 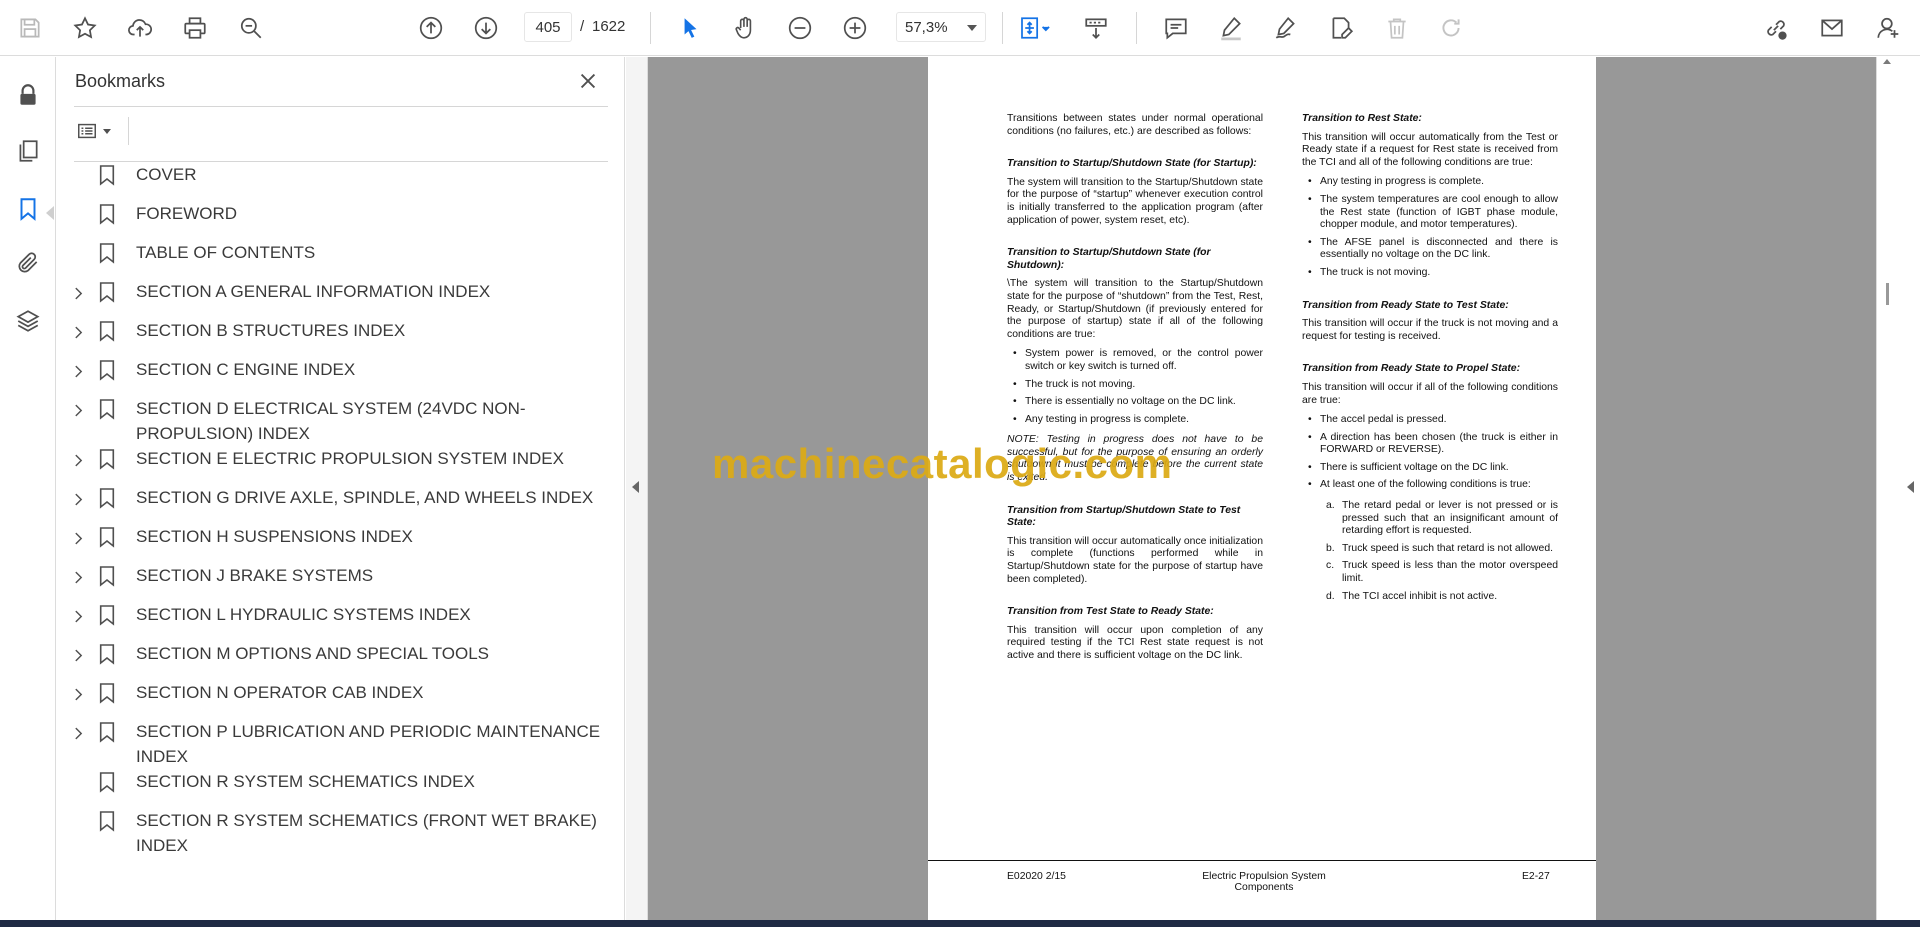 I want to click on footer-page-number: E2-27, so click(x=1536, y=876).